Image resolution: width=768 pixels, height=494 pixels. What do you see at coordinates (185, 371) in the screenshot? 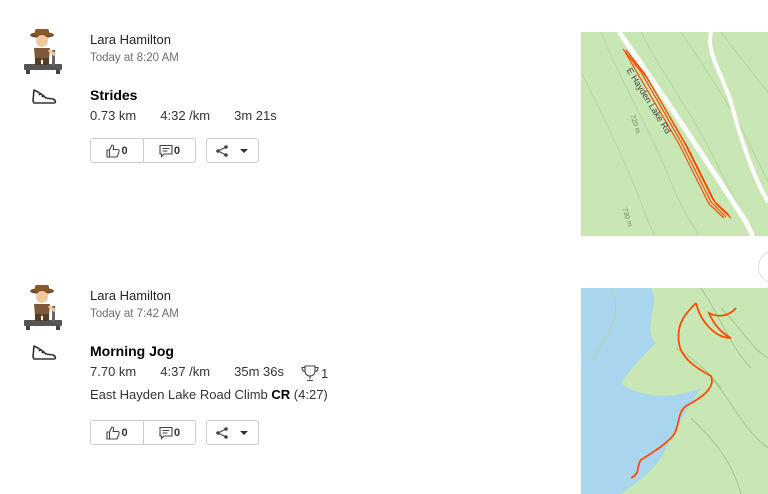
I see `stat-pace: 4:37 /km` at bounding box center [185, 371].